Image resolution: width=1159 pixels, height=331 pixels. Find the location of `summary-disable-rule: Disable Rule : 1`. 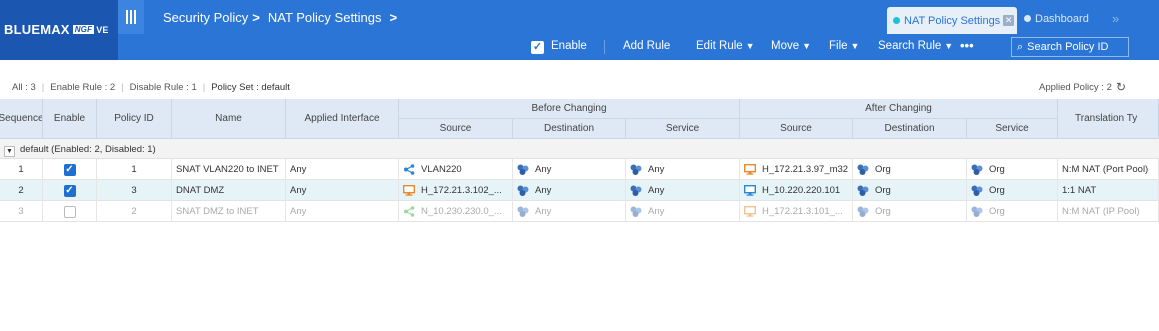

summary-disable-rule: Disable Rule : 1 is located at coordinates (163, 87).